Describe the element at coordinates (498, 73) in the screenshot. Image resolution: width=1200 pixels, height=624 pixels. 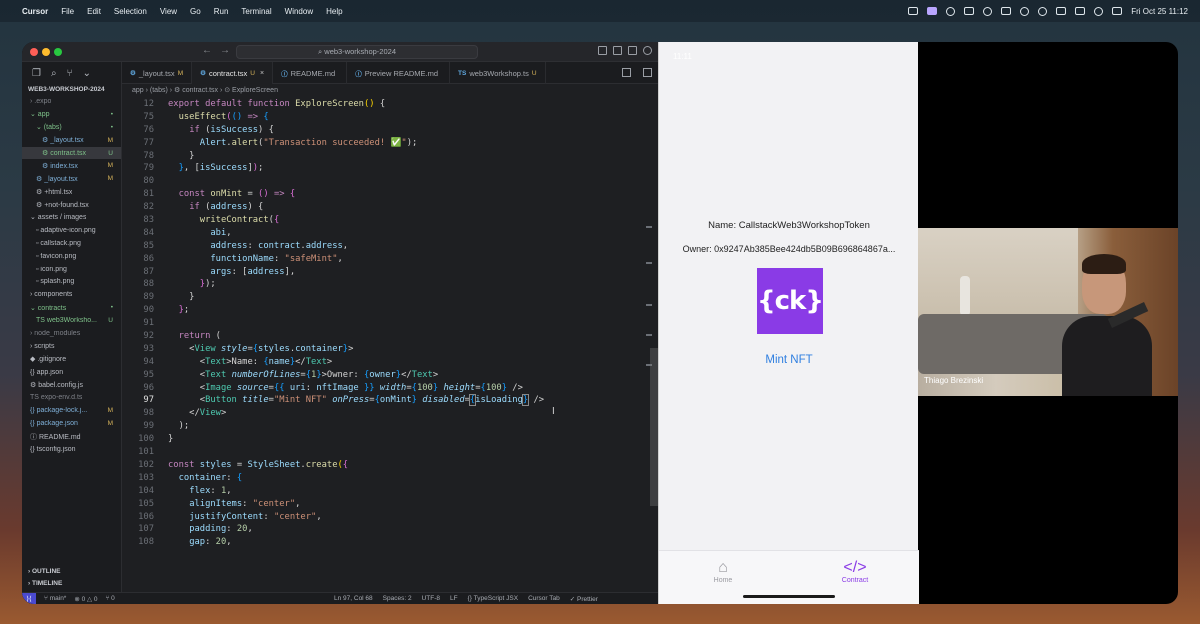
I see `tab-web3workshop-ts: TS web3Workshop.ts U` at that location.